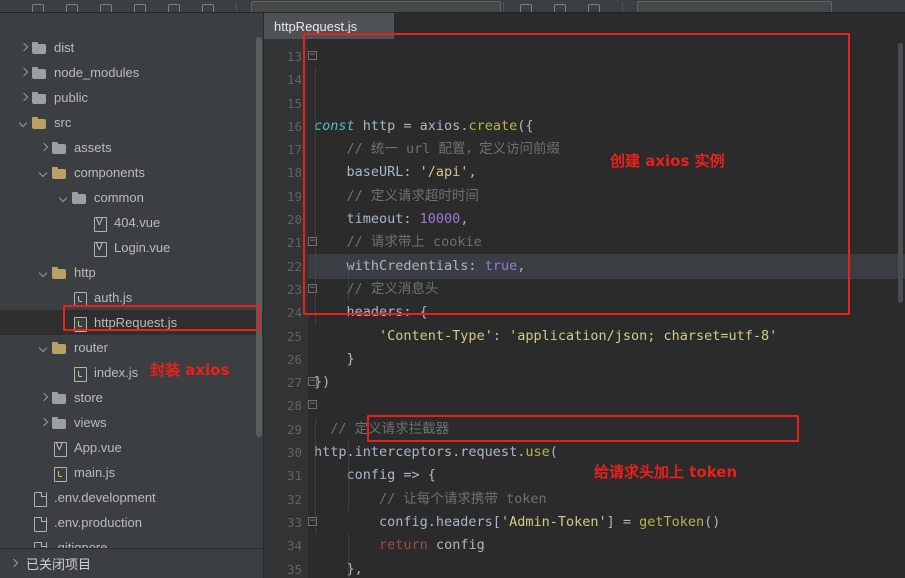 This screenshot has height=578, width=905. What do you see at coordinates (109, 172) in the screenshot?
I see `tree-item-label: components` at bounding box center [109, 172].